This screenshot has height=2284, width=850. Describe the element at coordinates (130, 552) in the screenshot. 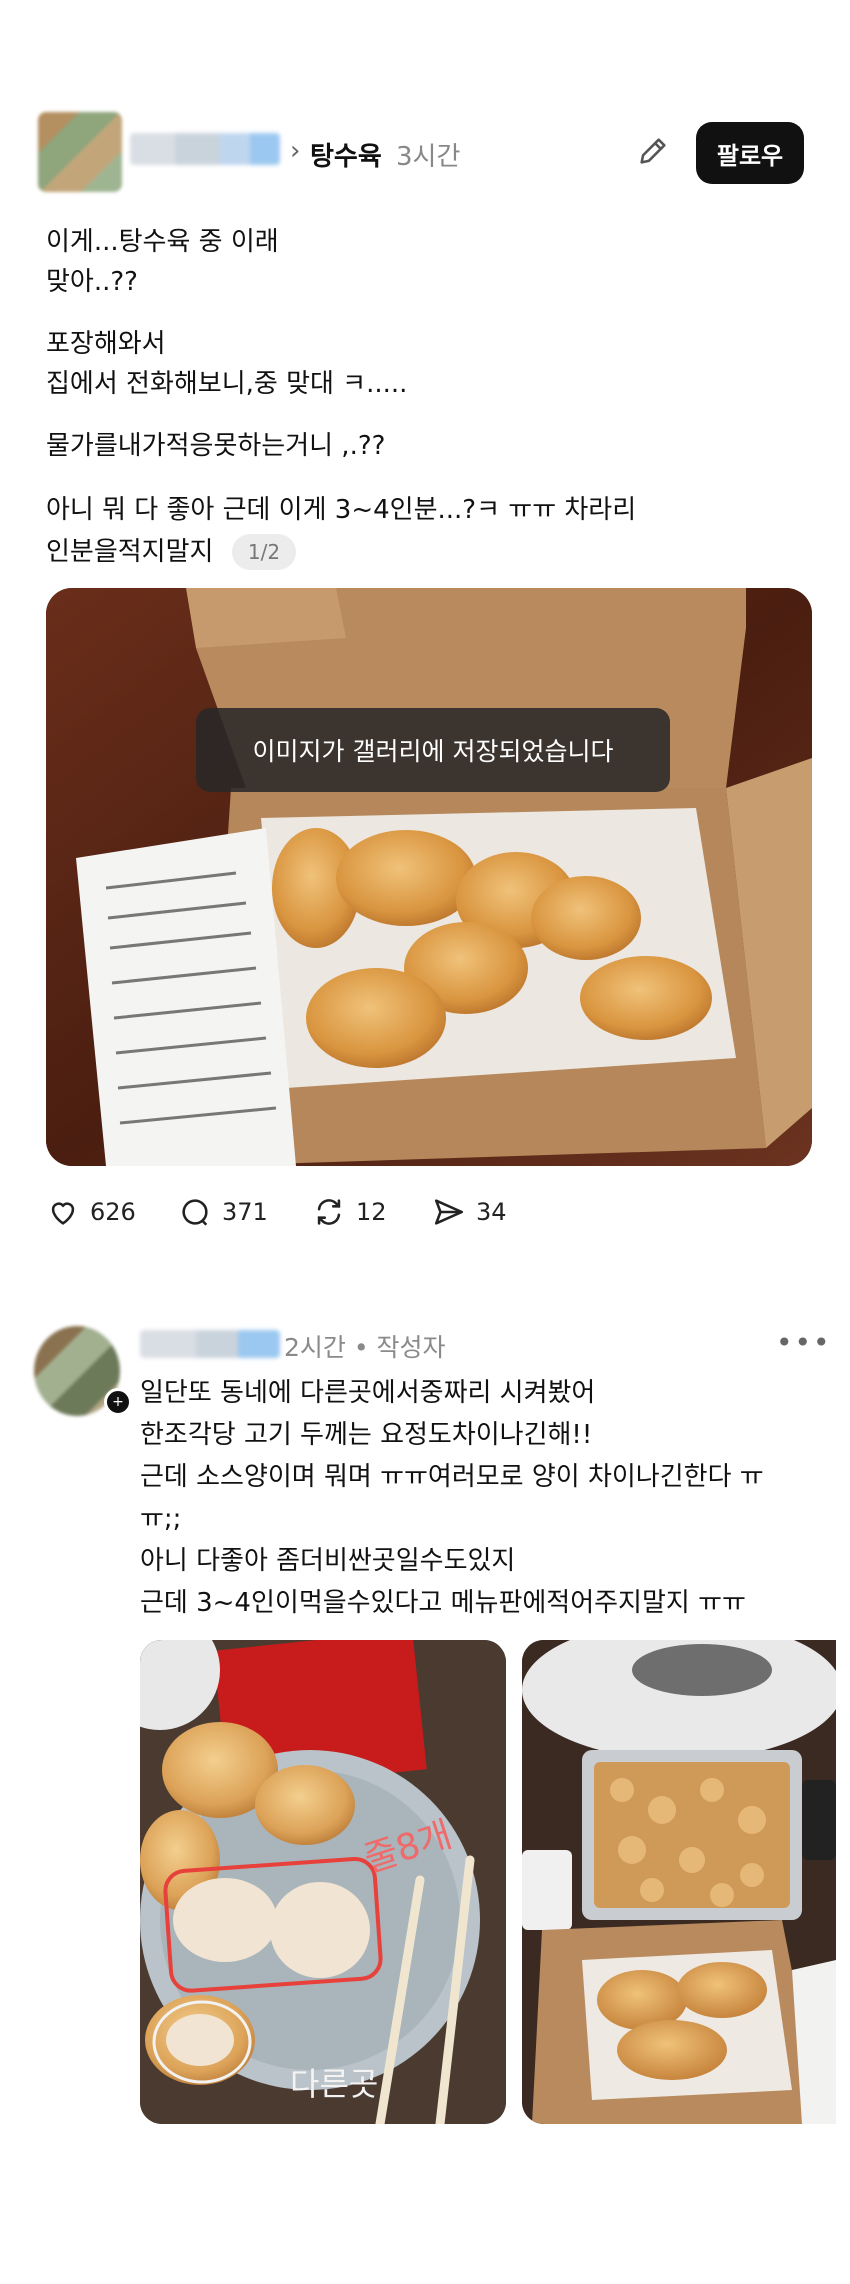

I see `post-text-line: 인분을적지말지` at that location.